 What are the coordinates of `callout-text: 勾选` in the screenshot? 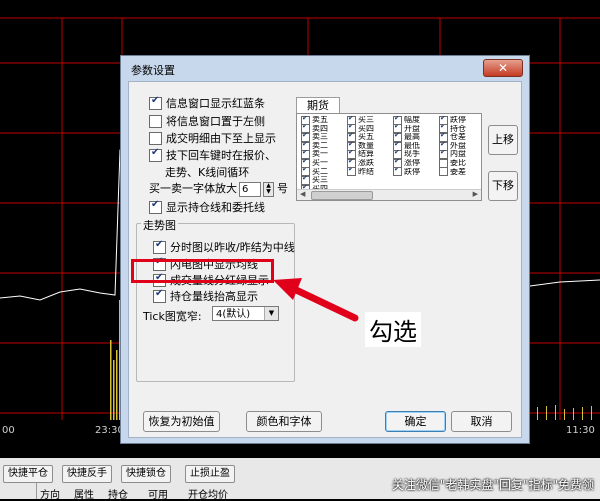 It's located at (393, 329).